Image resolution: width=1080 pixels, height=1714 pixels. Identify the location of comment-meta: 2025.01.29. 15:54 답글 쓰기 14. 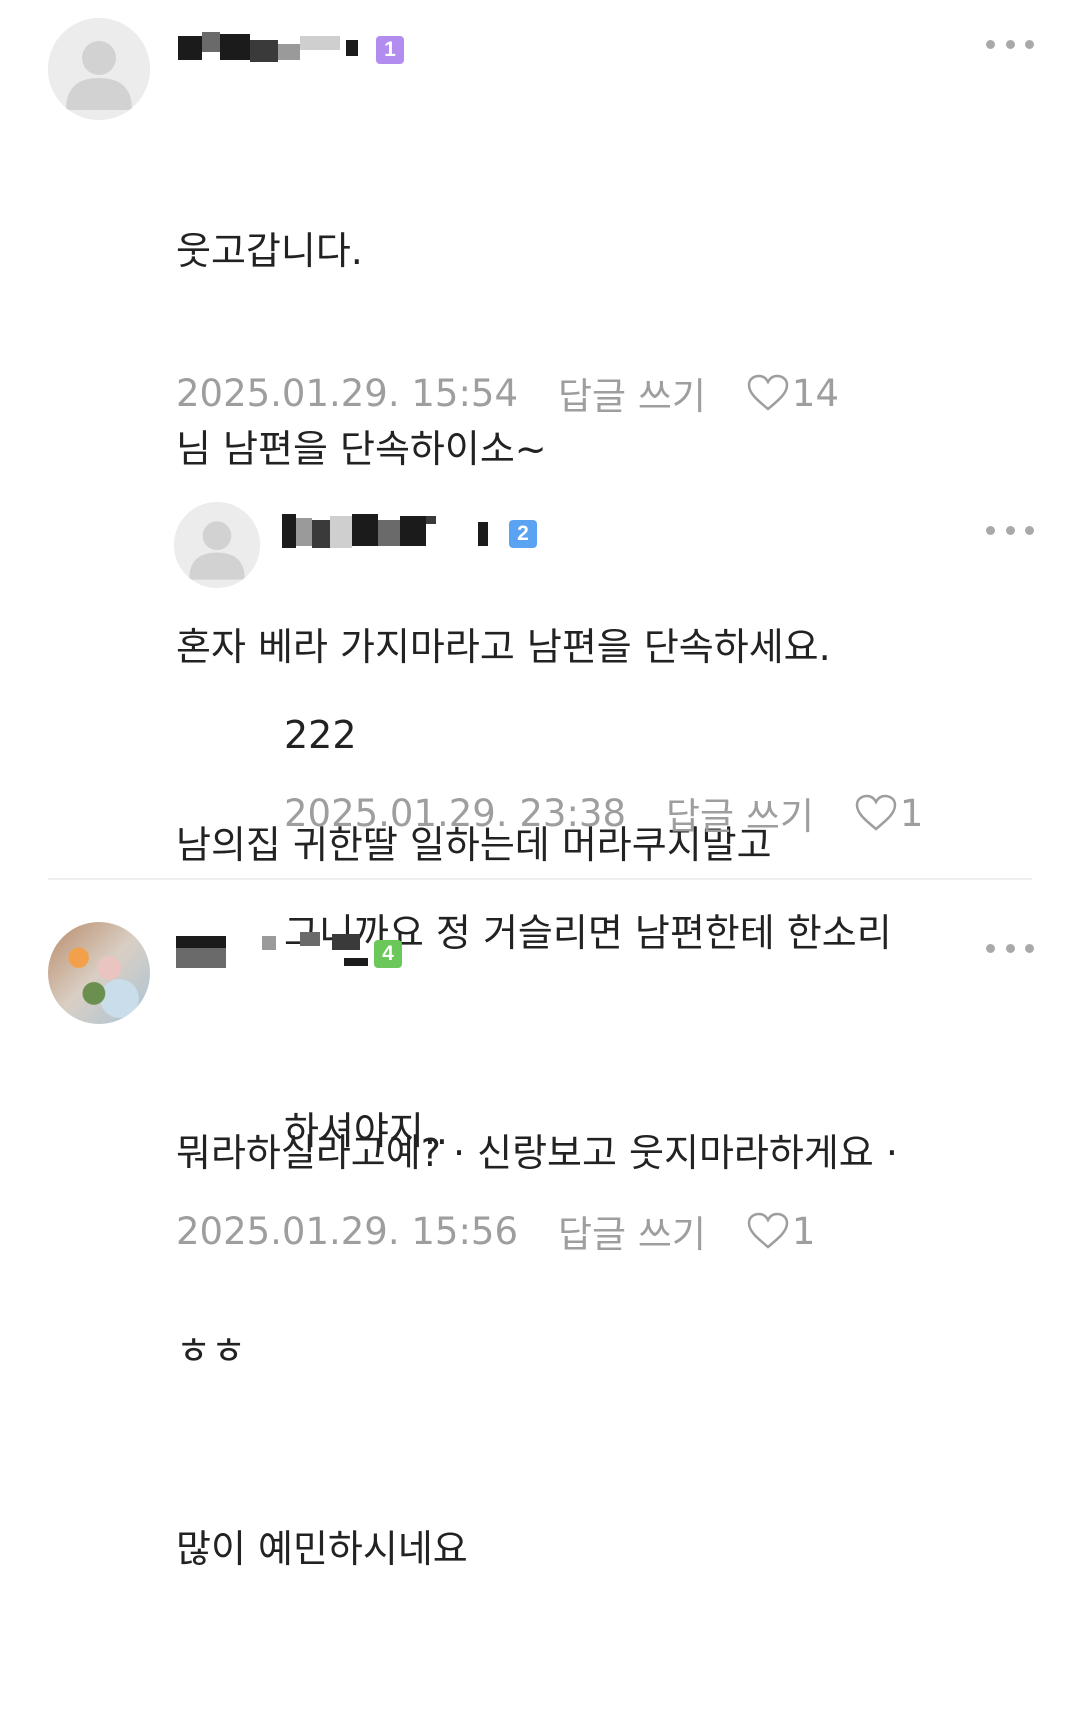
(507, 393).